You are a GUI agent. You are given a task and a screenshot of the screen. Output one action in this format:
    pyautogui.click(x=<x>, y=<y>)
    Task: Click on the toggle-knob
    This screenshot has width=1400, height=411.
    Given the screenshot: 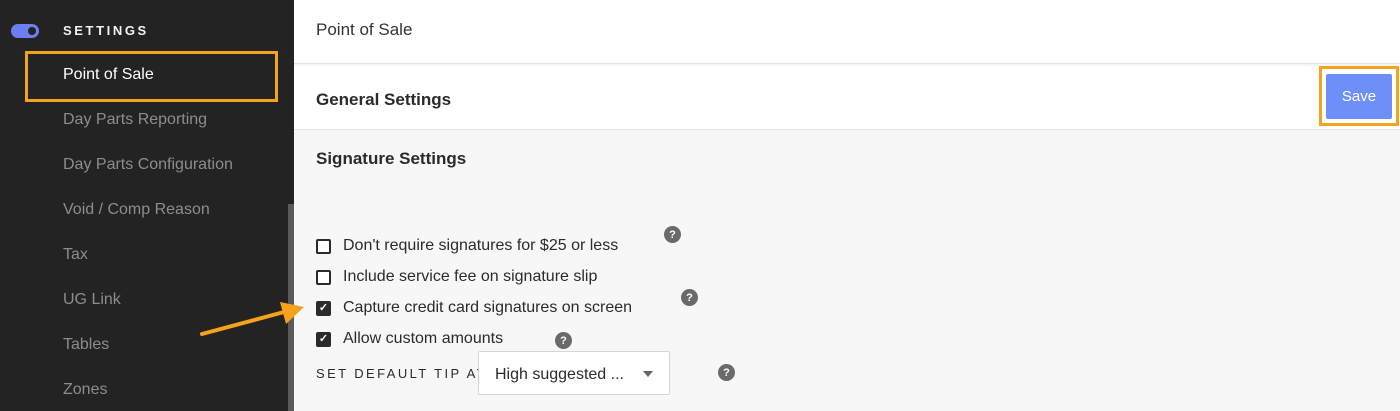 What is the action you would take?
    pyautogui.click(x=32, y=31)
    